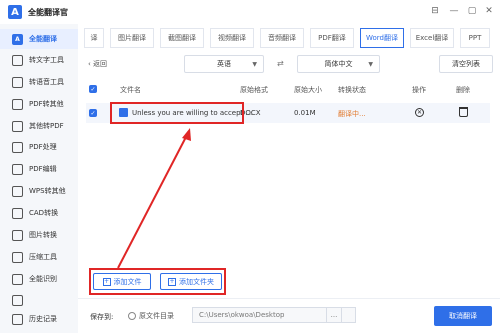 This screenshot has height=333, width=500. I want to click on sidebar-item-recognize: 全能识别, so click(39, 279).